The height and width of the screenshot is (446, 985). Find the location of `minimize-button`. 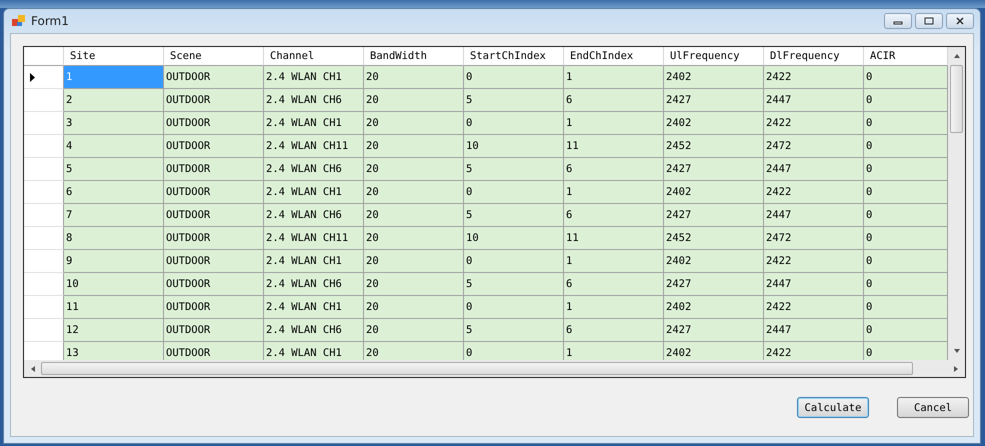

minimize-button is located at coordinates (898, 21).